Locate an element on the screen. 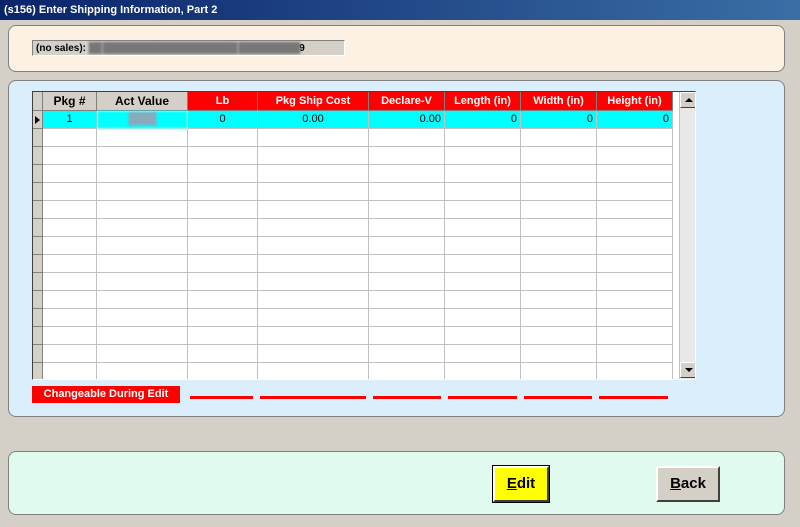 The width and height of the screenshot is (800, 527). scroll-down-button is located at coordinates (687, 370).